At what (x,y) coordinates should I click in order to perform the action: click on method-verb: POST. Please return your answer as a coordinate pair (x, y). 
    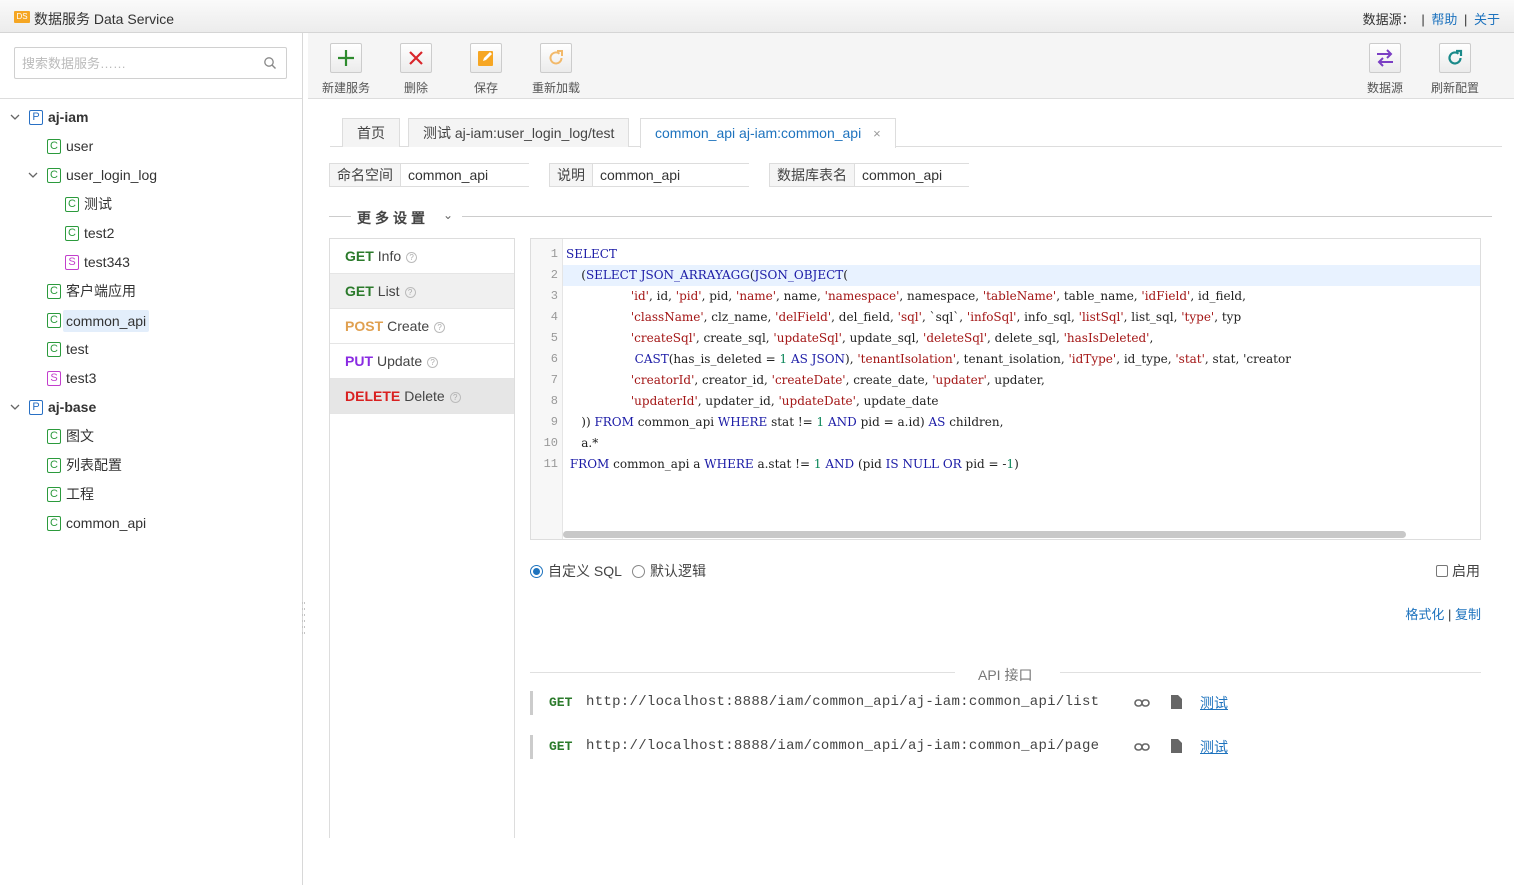
    Looking at the image, I should click on (364, 326).